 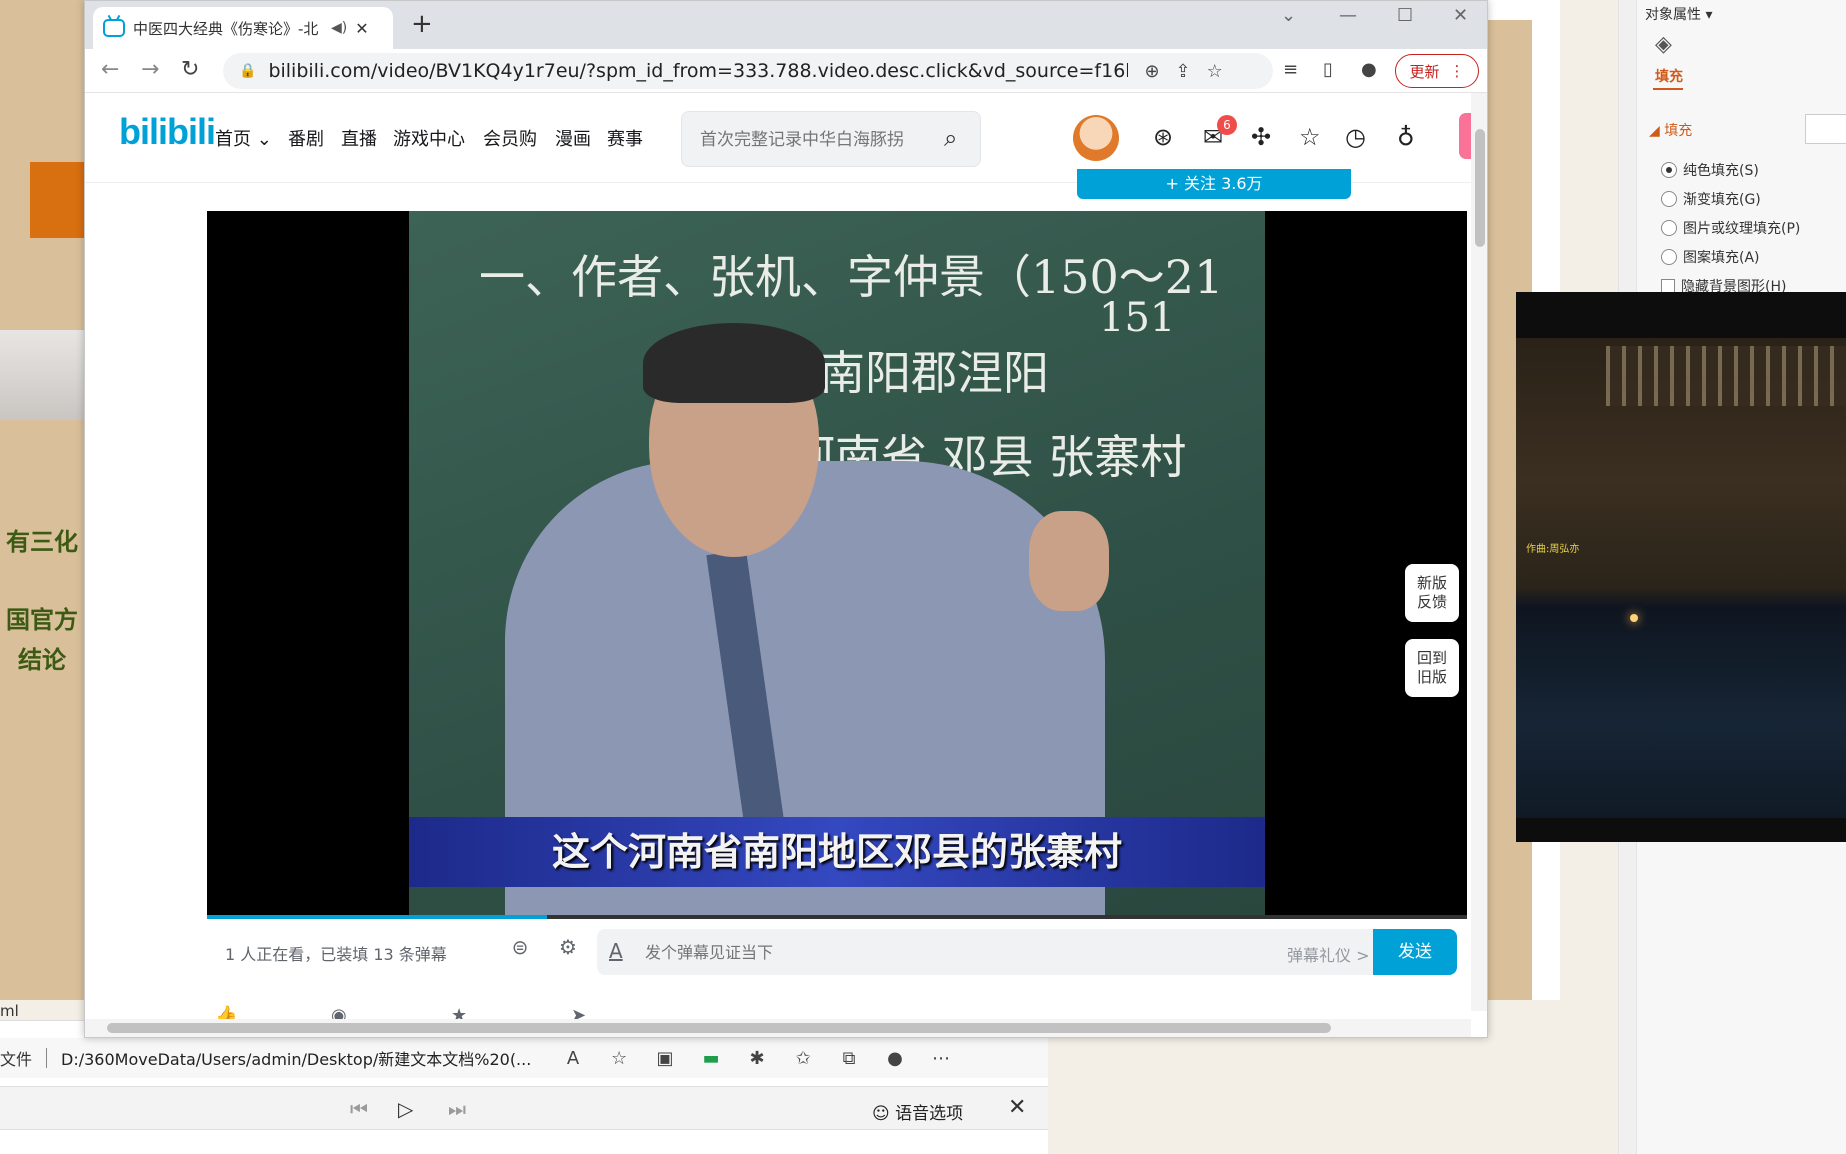 I want to click on bookmark-star-icon: ☆, so click(x=1215, y=71).